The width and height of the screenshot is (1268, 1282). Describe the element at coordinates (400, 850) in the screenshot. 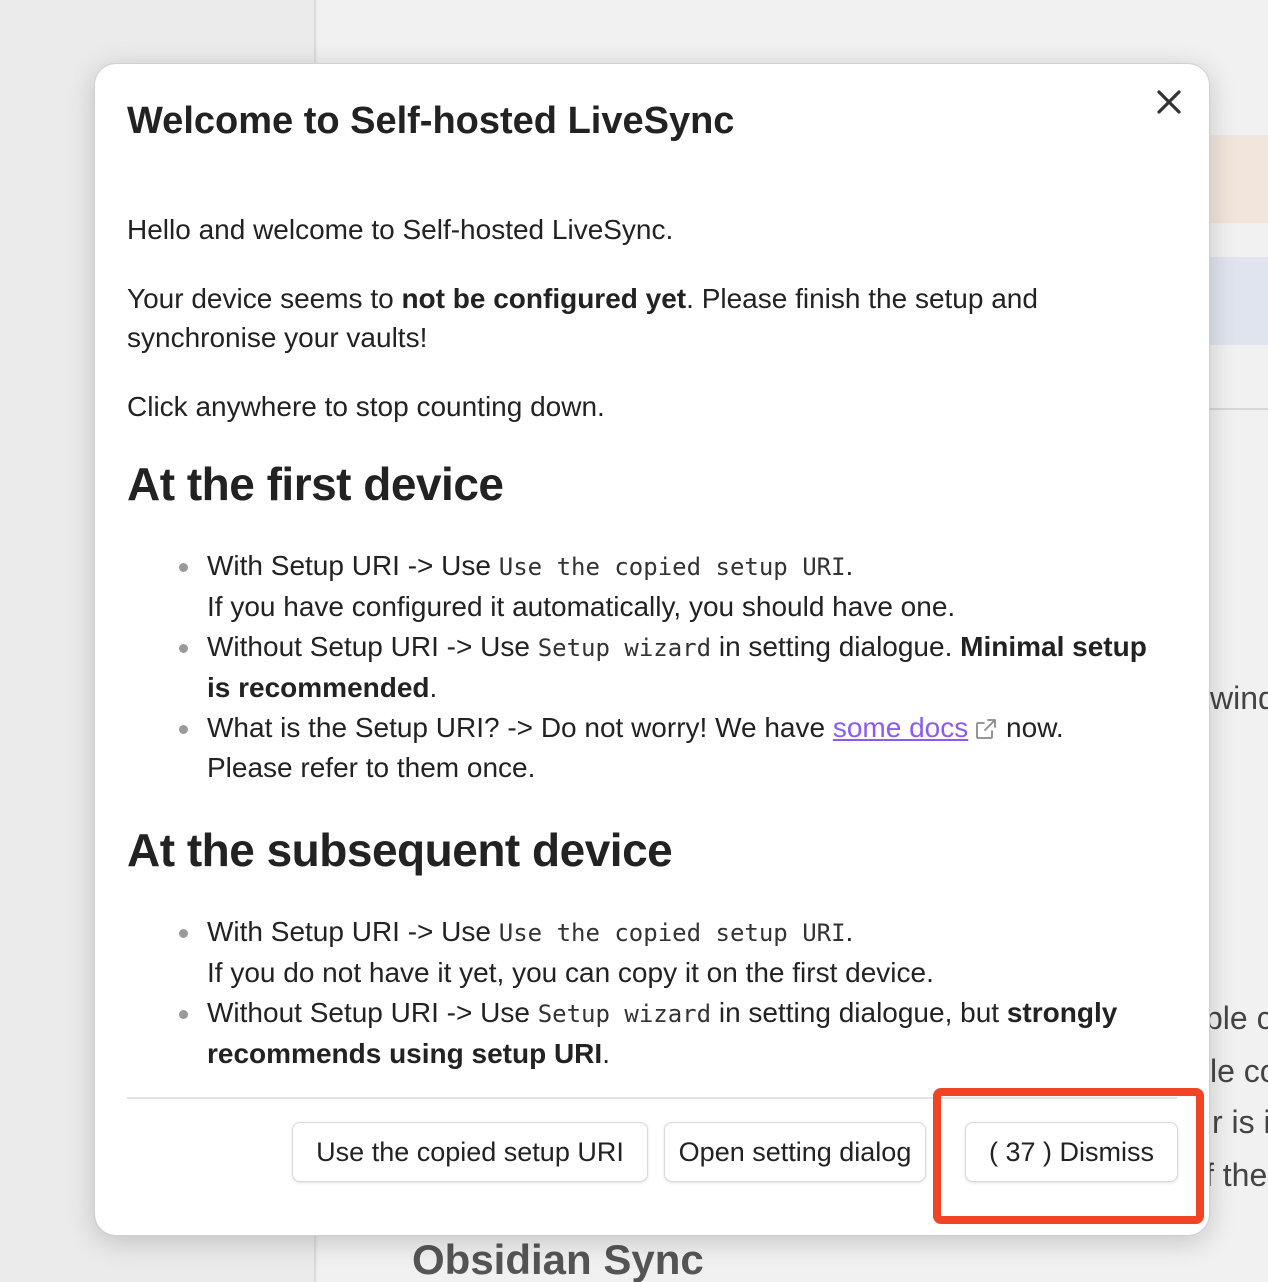

I see `subsequent-device-heading: At the subsequent device` at that location.